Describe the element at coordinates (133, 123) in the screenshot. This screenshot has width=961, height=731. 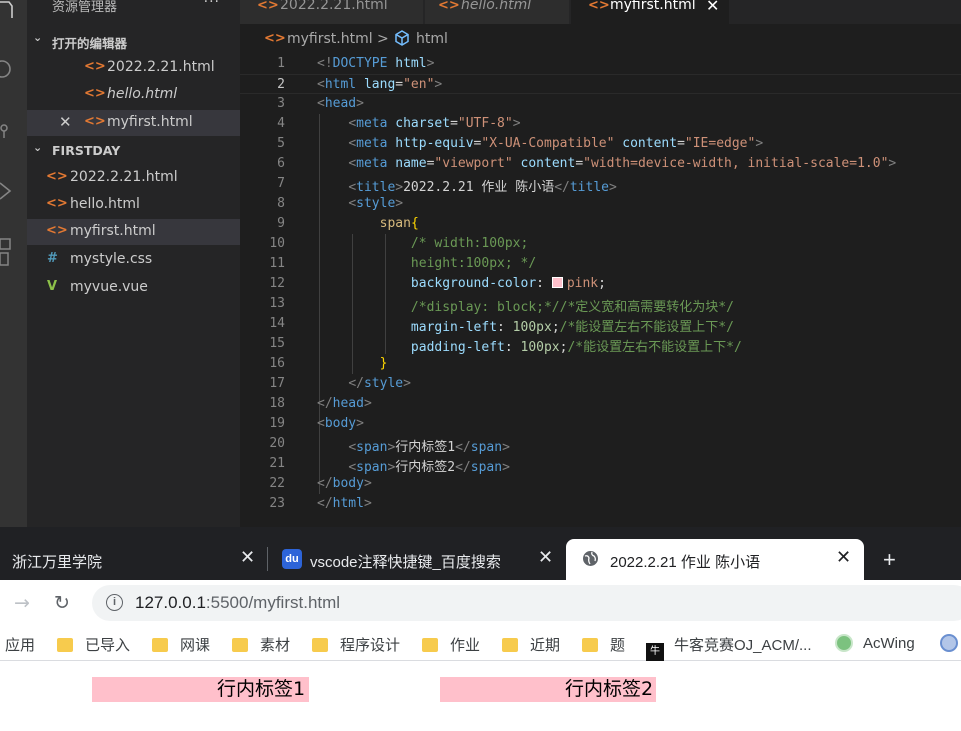
I see `open-editor-item-active: ✕ <> myfirst.html` at that location.